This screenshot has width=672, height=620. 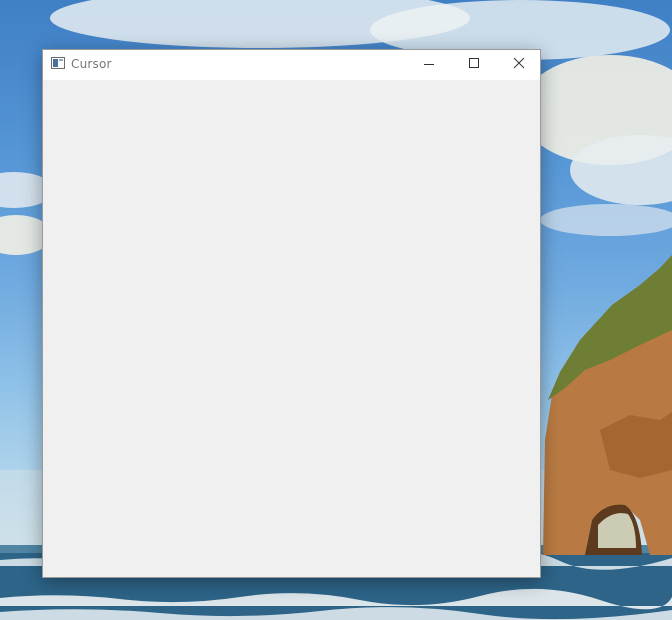 I want to click on maximize-icon, so click(x=474, y=63).